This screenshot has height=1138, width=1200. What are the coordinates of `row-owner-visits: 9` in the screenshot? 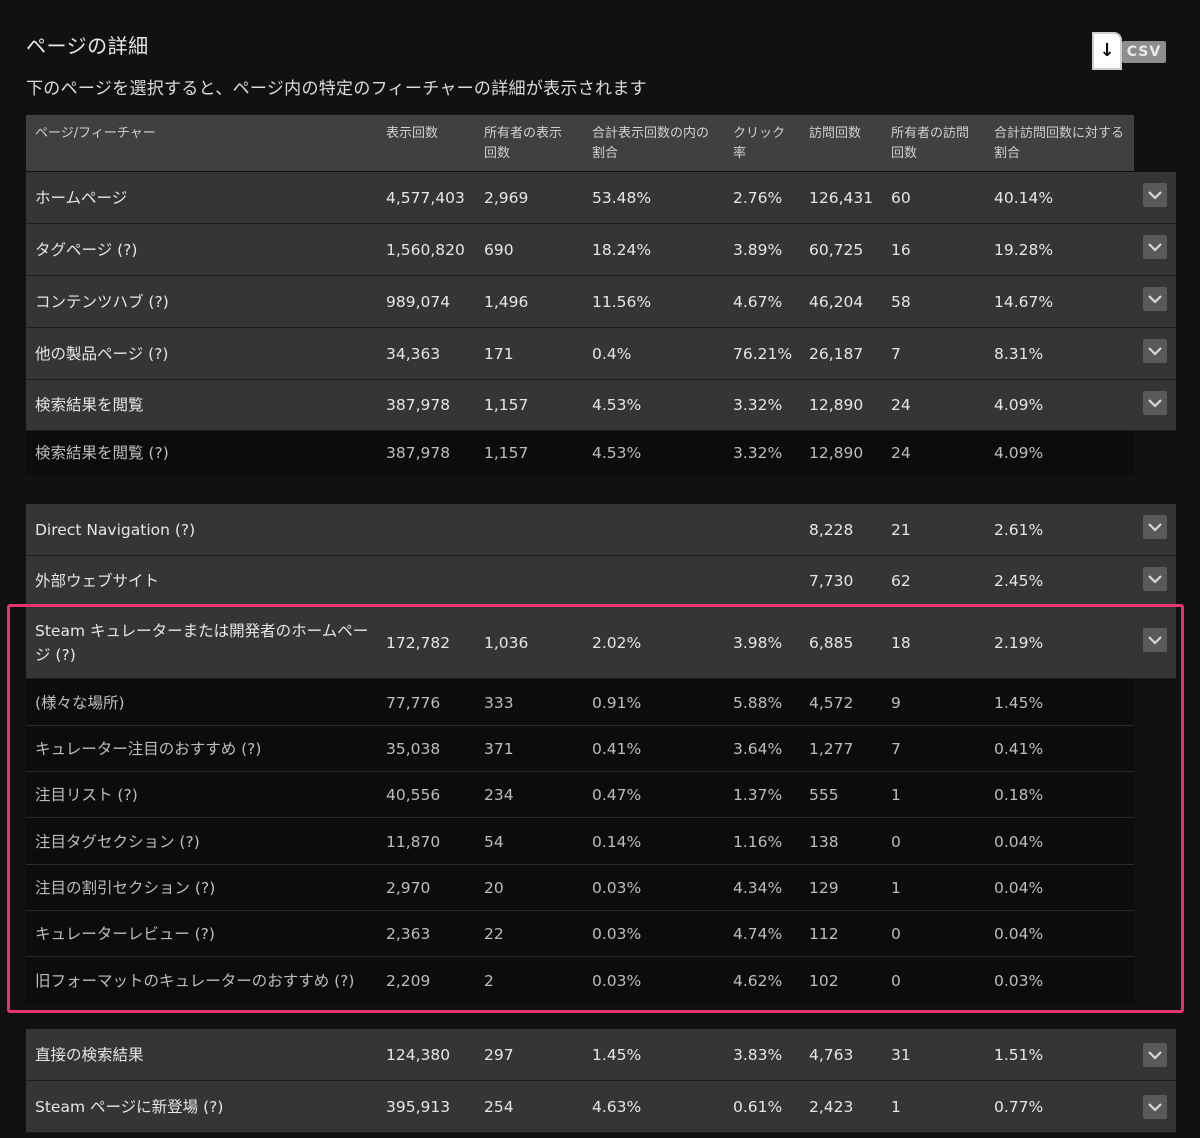 It's located at (896, 702).